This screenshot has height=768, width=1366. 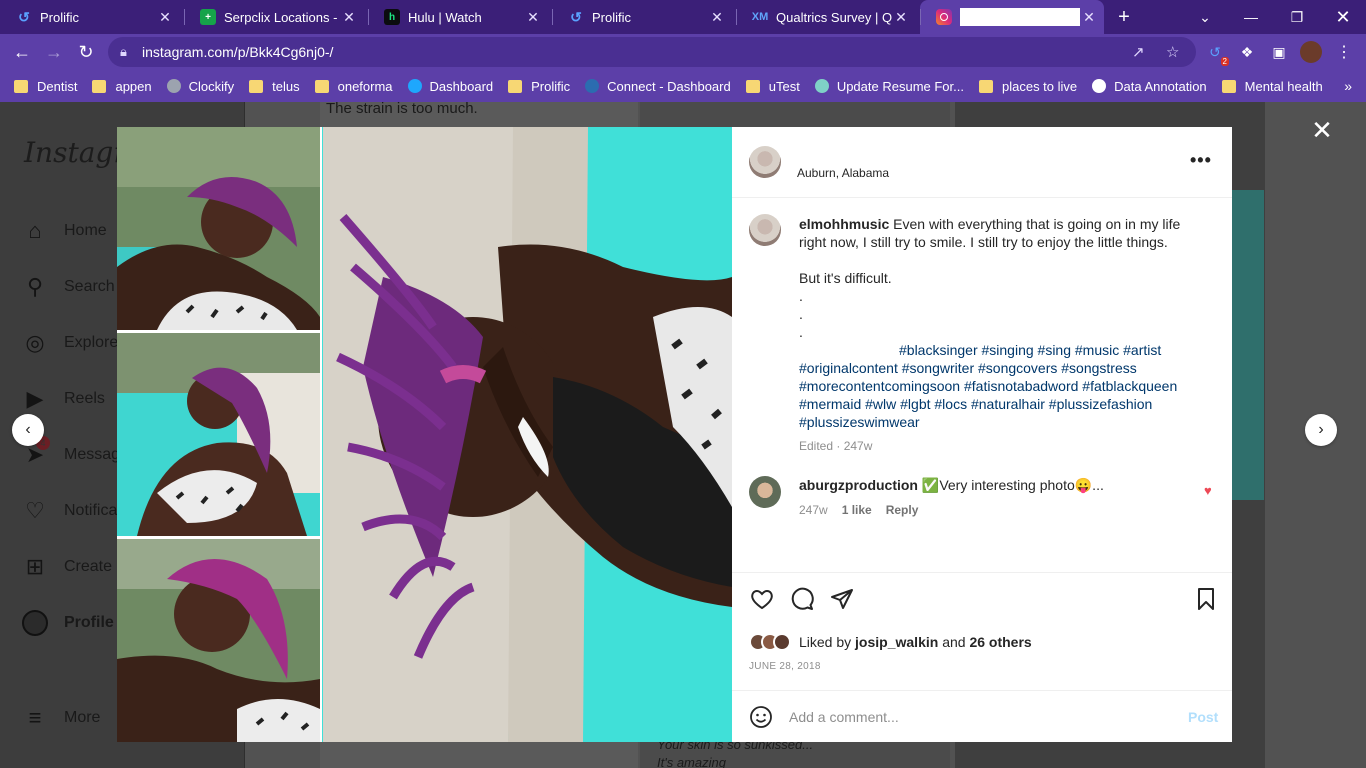 What do you see at coordinates (658, 86) in the screenshot?
I see `bookmark-connect-dashboard: Connect - Dashboard` at bounding box center [658, 86].